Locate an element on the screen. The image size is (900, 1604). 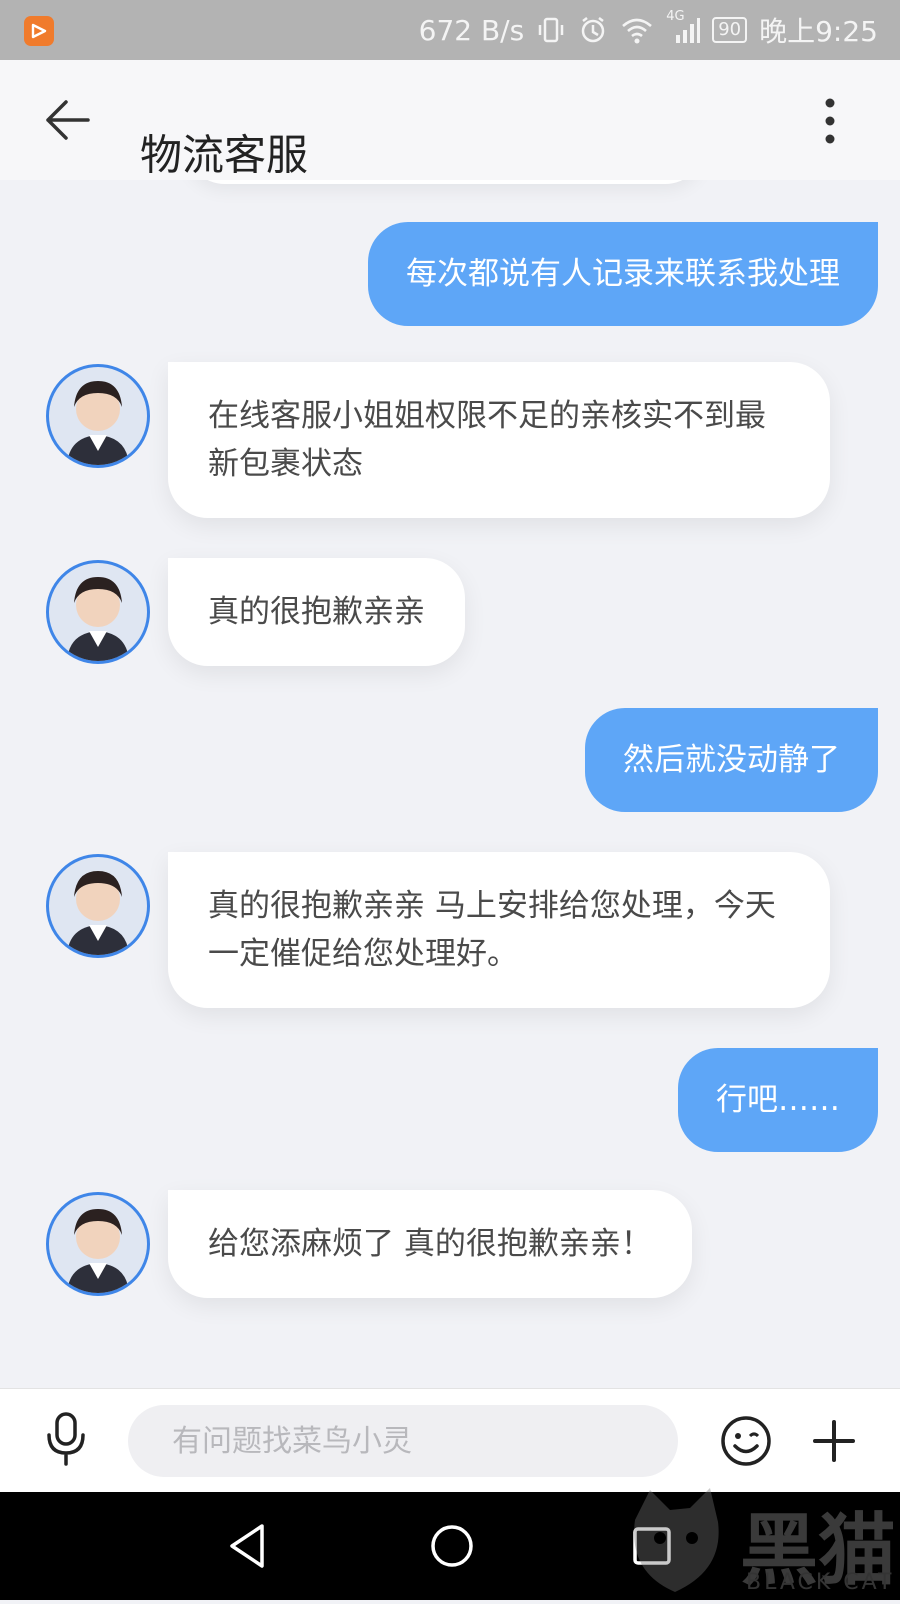
input-bar is located at coordinates (450, 1440).